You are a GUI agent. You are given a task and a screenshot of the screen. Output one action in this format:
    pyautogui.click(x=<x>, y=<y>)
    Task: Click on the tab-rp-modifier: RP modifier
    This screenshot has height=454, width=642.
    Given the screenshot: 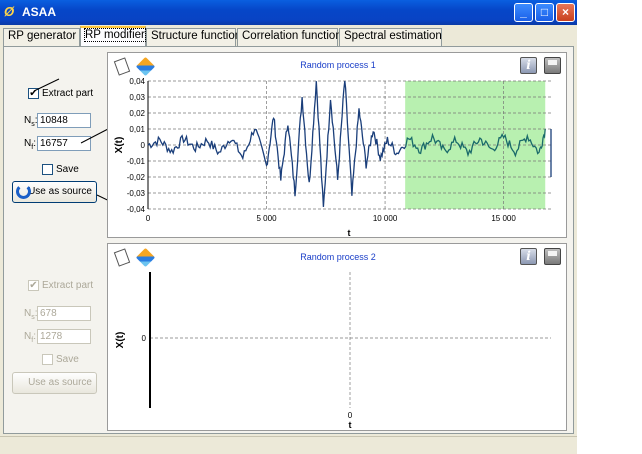 What is the action you would take?
    pyautogui.click(x=113, y=36)
    